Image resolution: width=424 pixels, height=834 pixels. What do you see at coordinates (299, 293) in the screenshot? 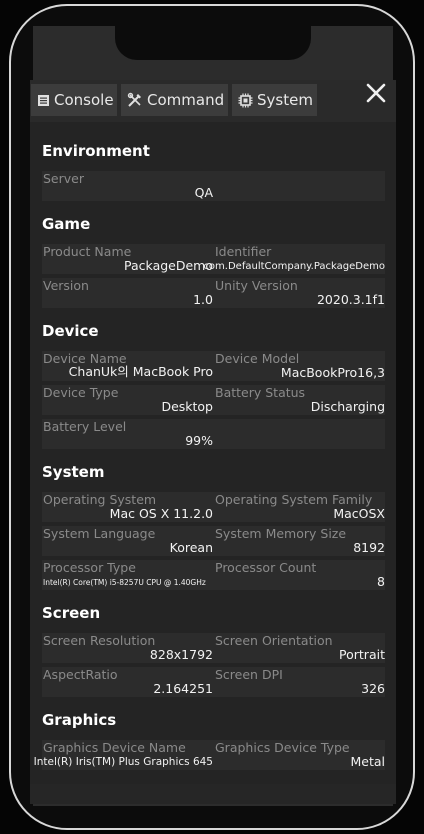
I see `unity-version-cell: Unity Version 2020.3.1f1` at bounding box center [299, 293].